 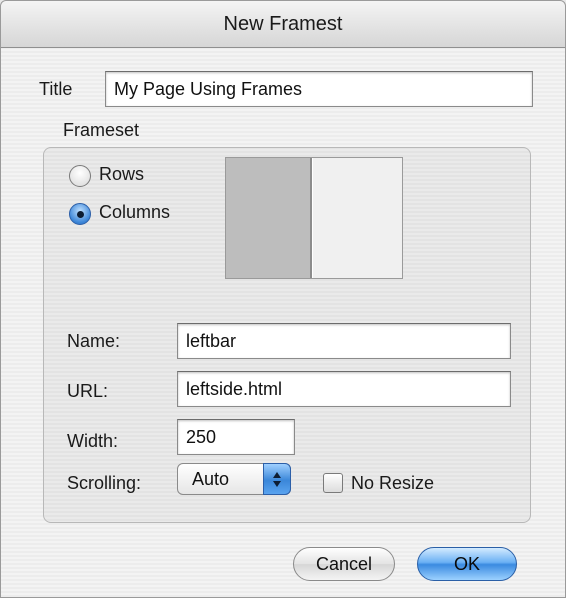 I want to click on scrolling-label: Scrolling:, so click(x=104, y=483).